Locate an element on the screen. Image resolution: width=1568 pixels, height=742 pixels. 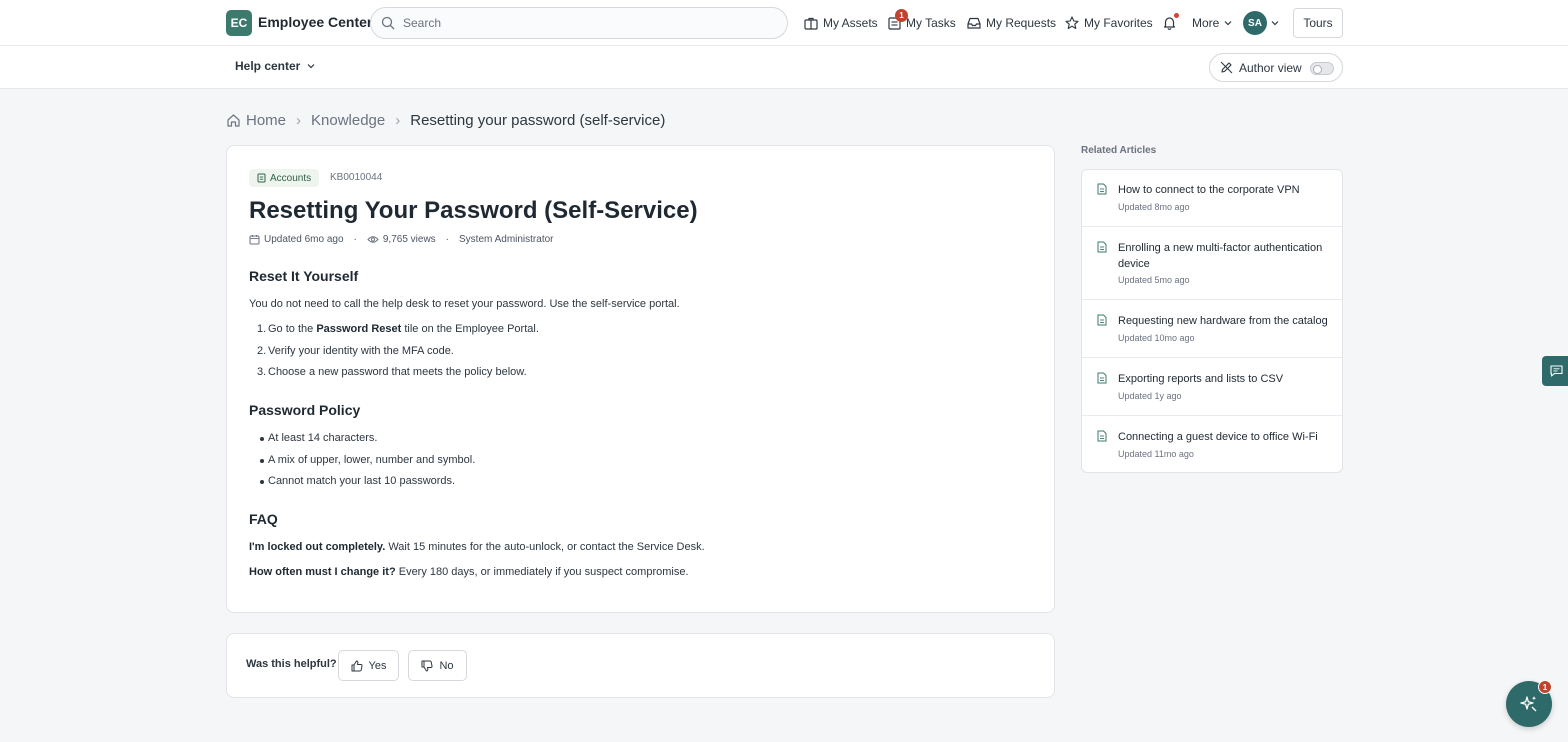
edit-icon is located at coordinates (1226, 67).